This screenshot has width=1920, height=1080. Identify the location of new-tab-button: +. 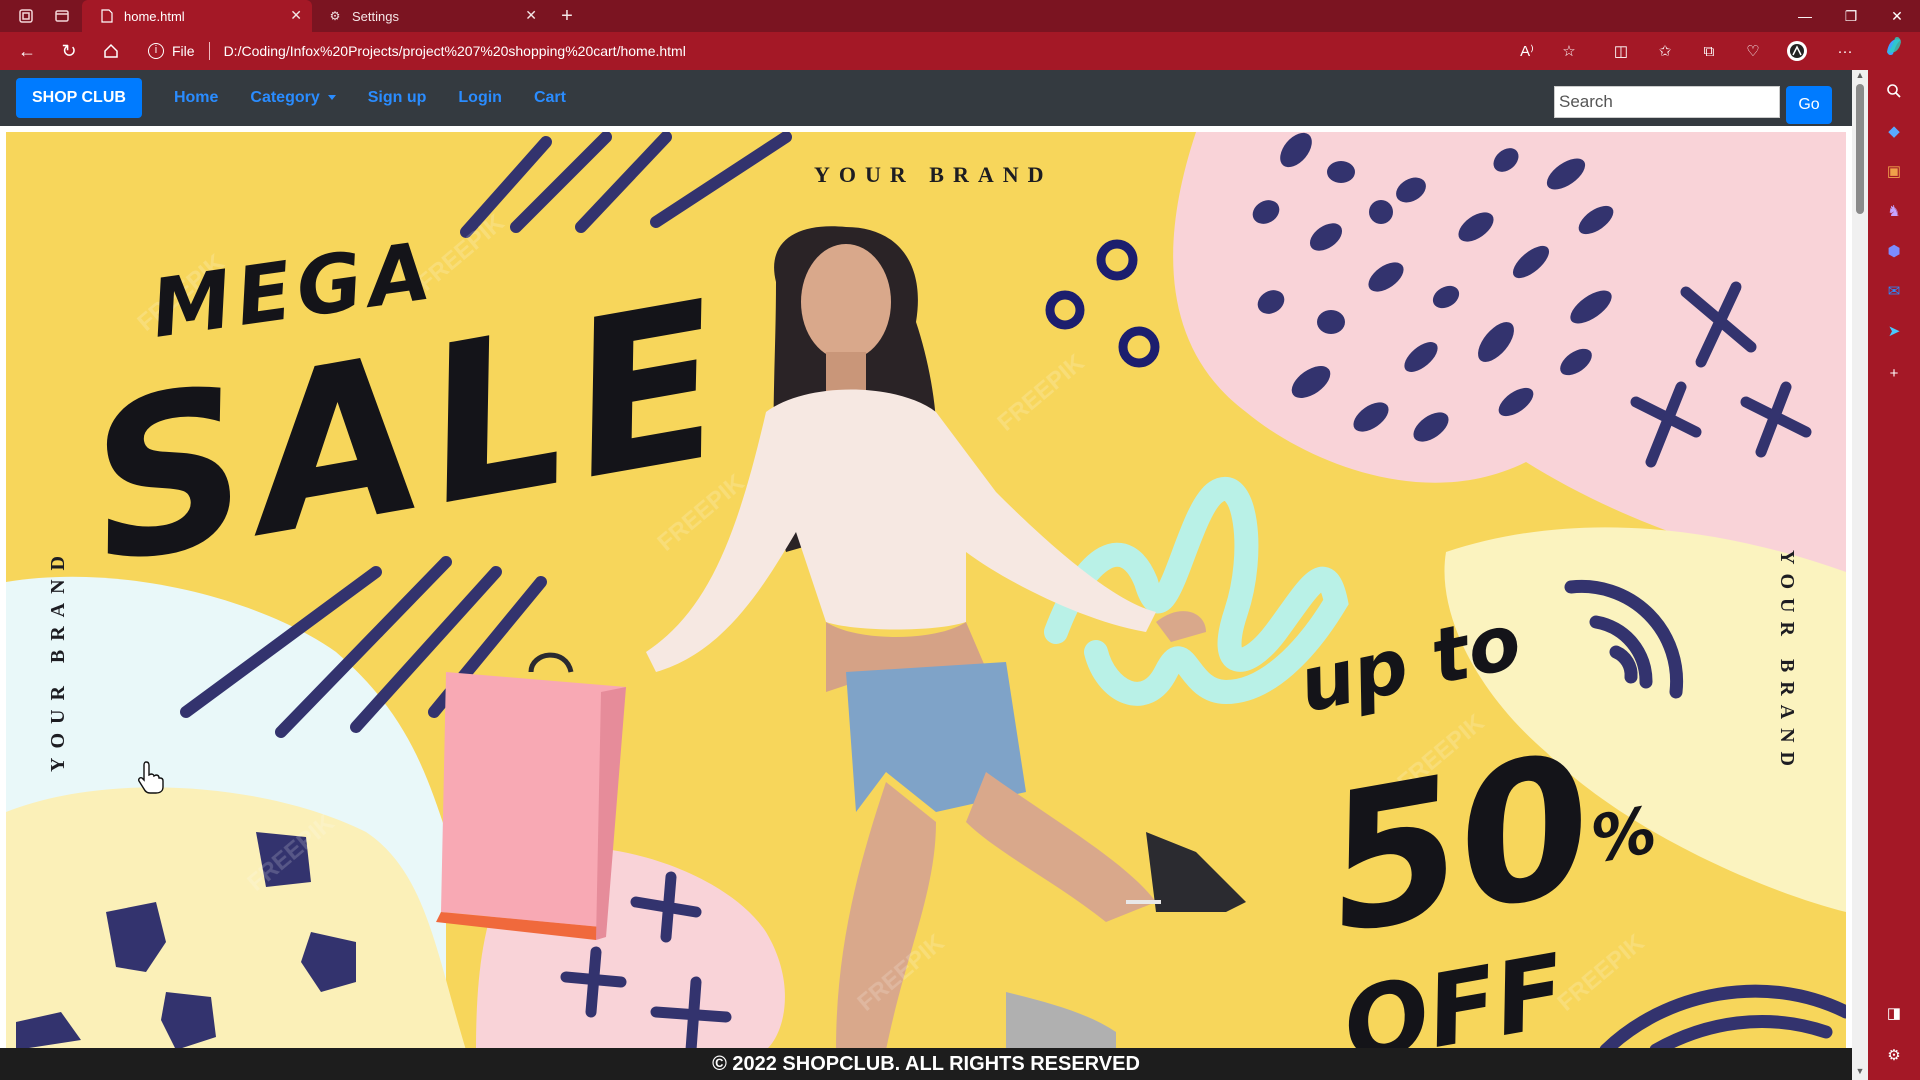
(567, 16).